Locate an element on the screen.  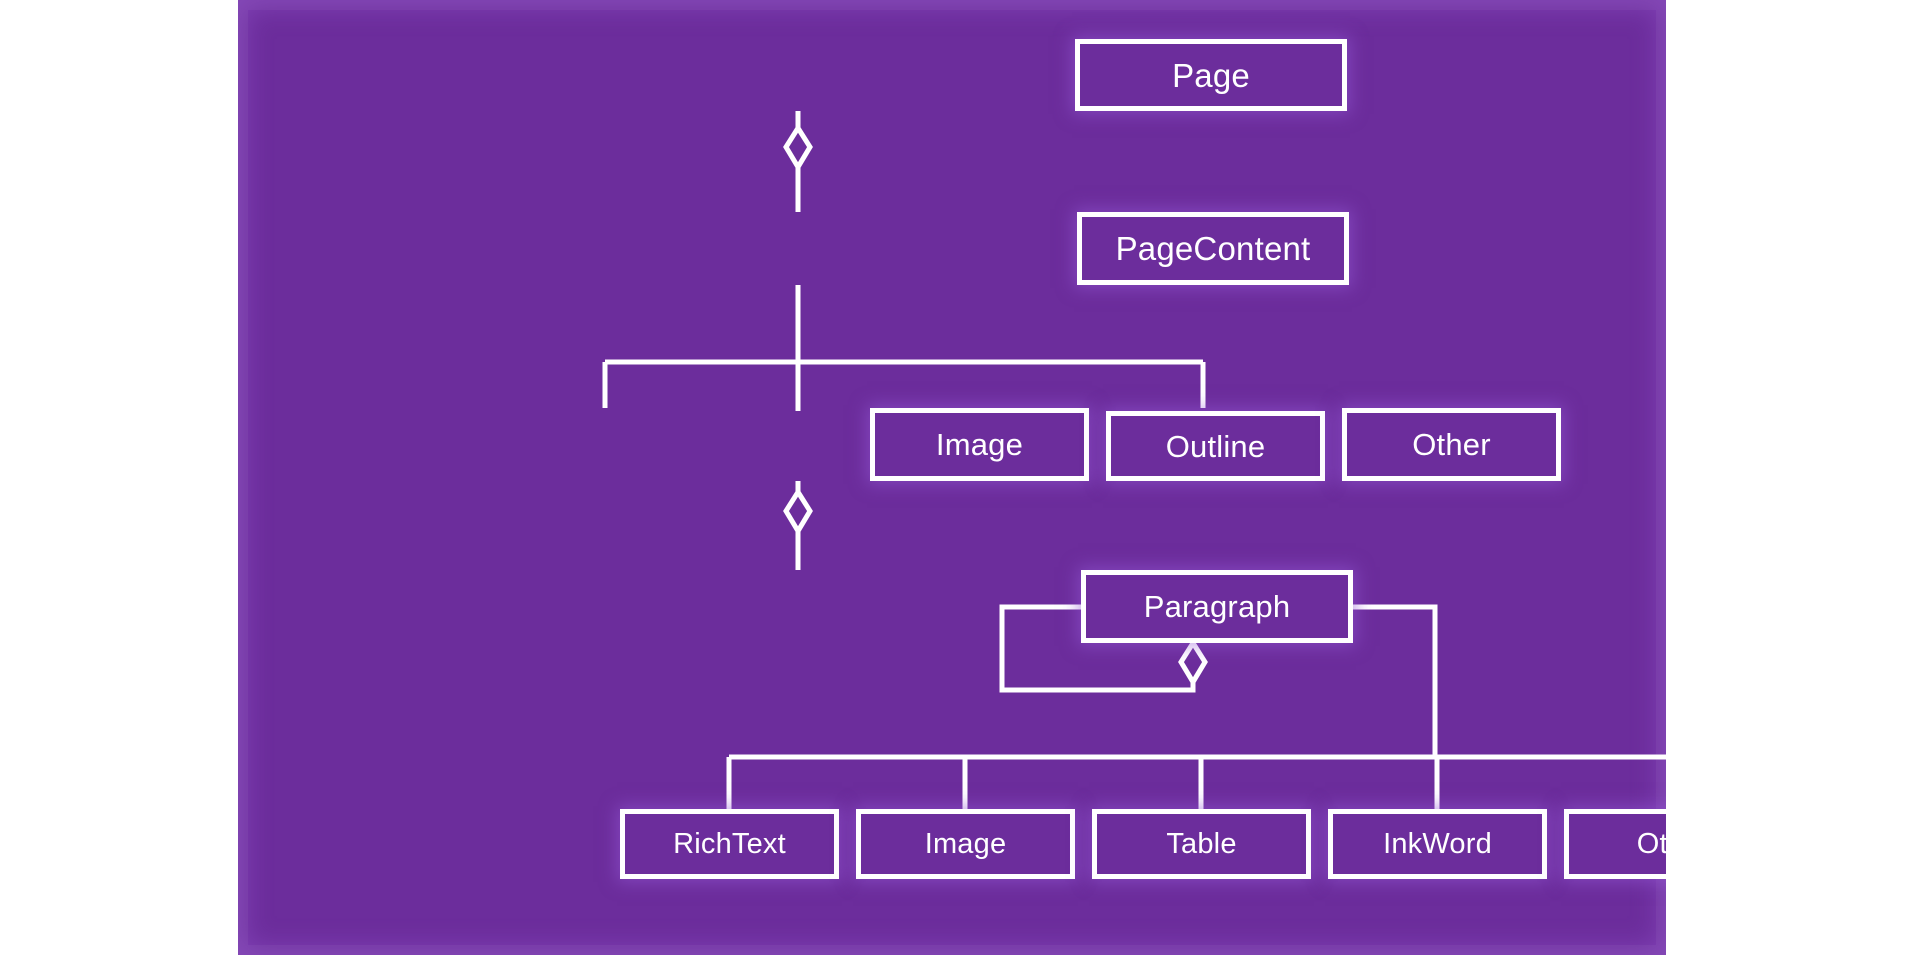
edge-paragraph-to-bottom-bus is located at coordinates (1395, 680).